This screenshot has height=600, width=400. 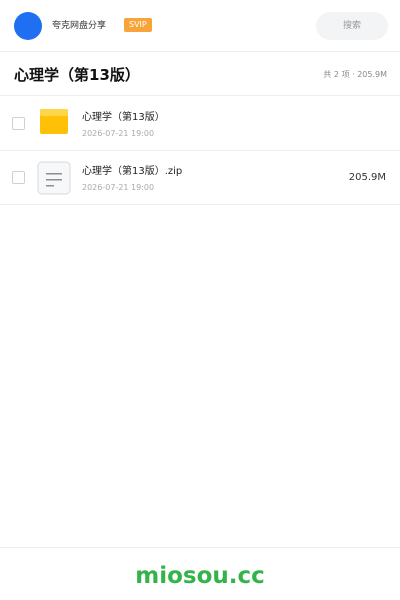 What do you see at coordinates (123, 118) in the screenshot?
I see `file-name: 心理学（第13版）` at bounding box center [123, 118].